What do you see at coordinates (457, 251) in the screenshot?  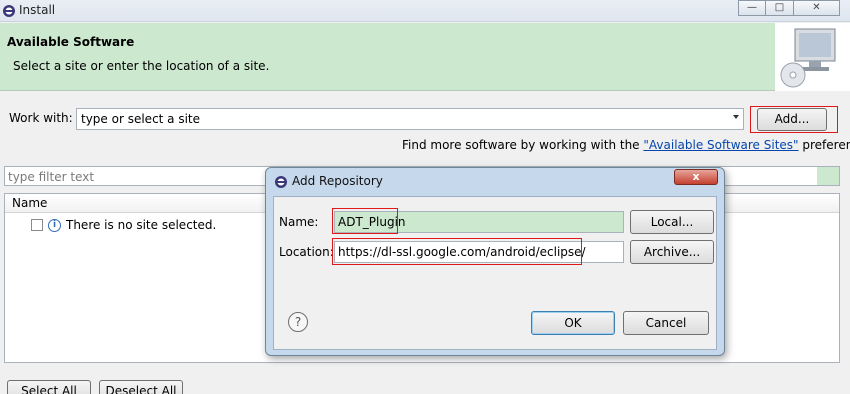 I see `location-field-highlight` at bounding box center [457, 251].